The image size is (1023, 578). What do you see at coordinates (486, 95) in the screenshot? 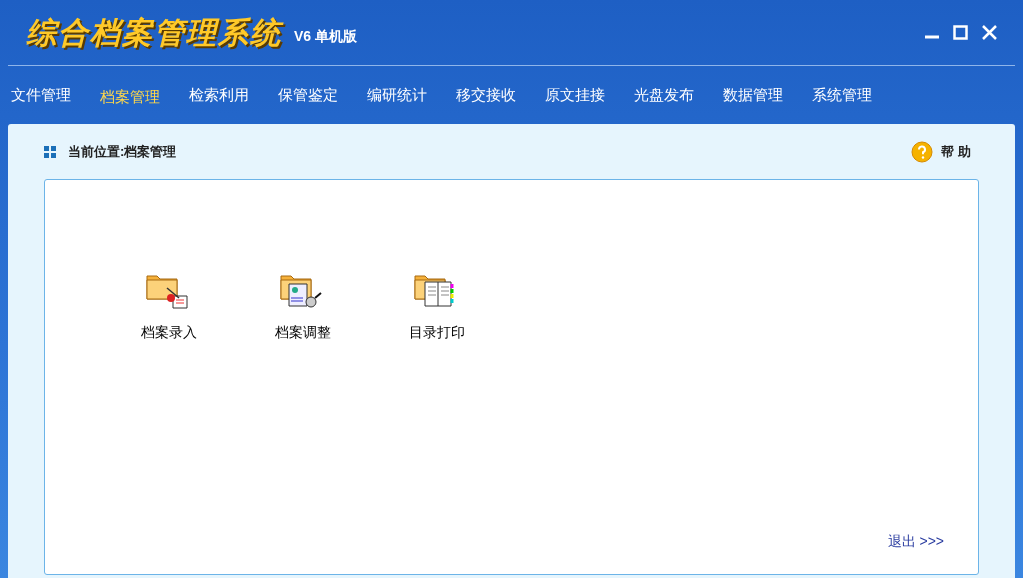
I see `nav-tab: 移交接收` at bounding box center [486, 95].